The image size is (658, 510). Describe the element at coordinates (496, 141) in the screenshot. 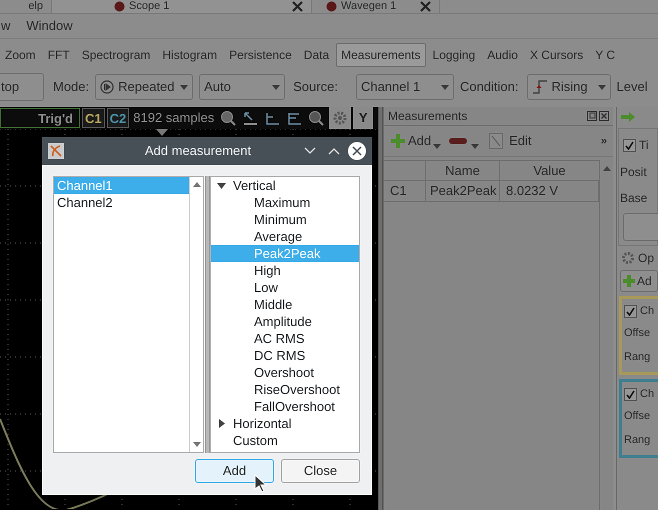

I see `pencil-icon` at that location.